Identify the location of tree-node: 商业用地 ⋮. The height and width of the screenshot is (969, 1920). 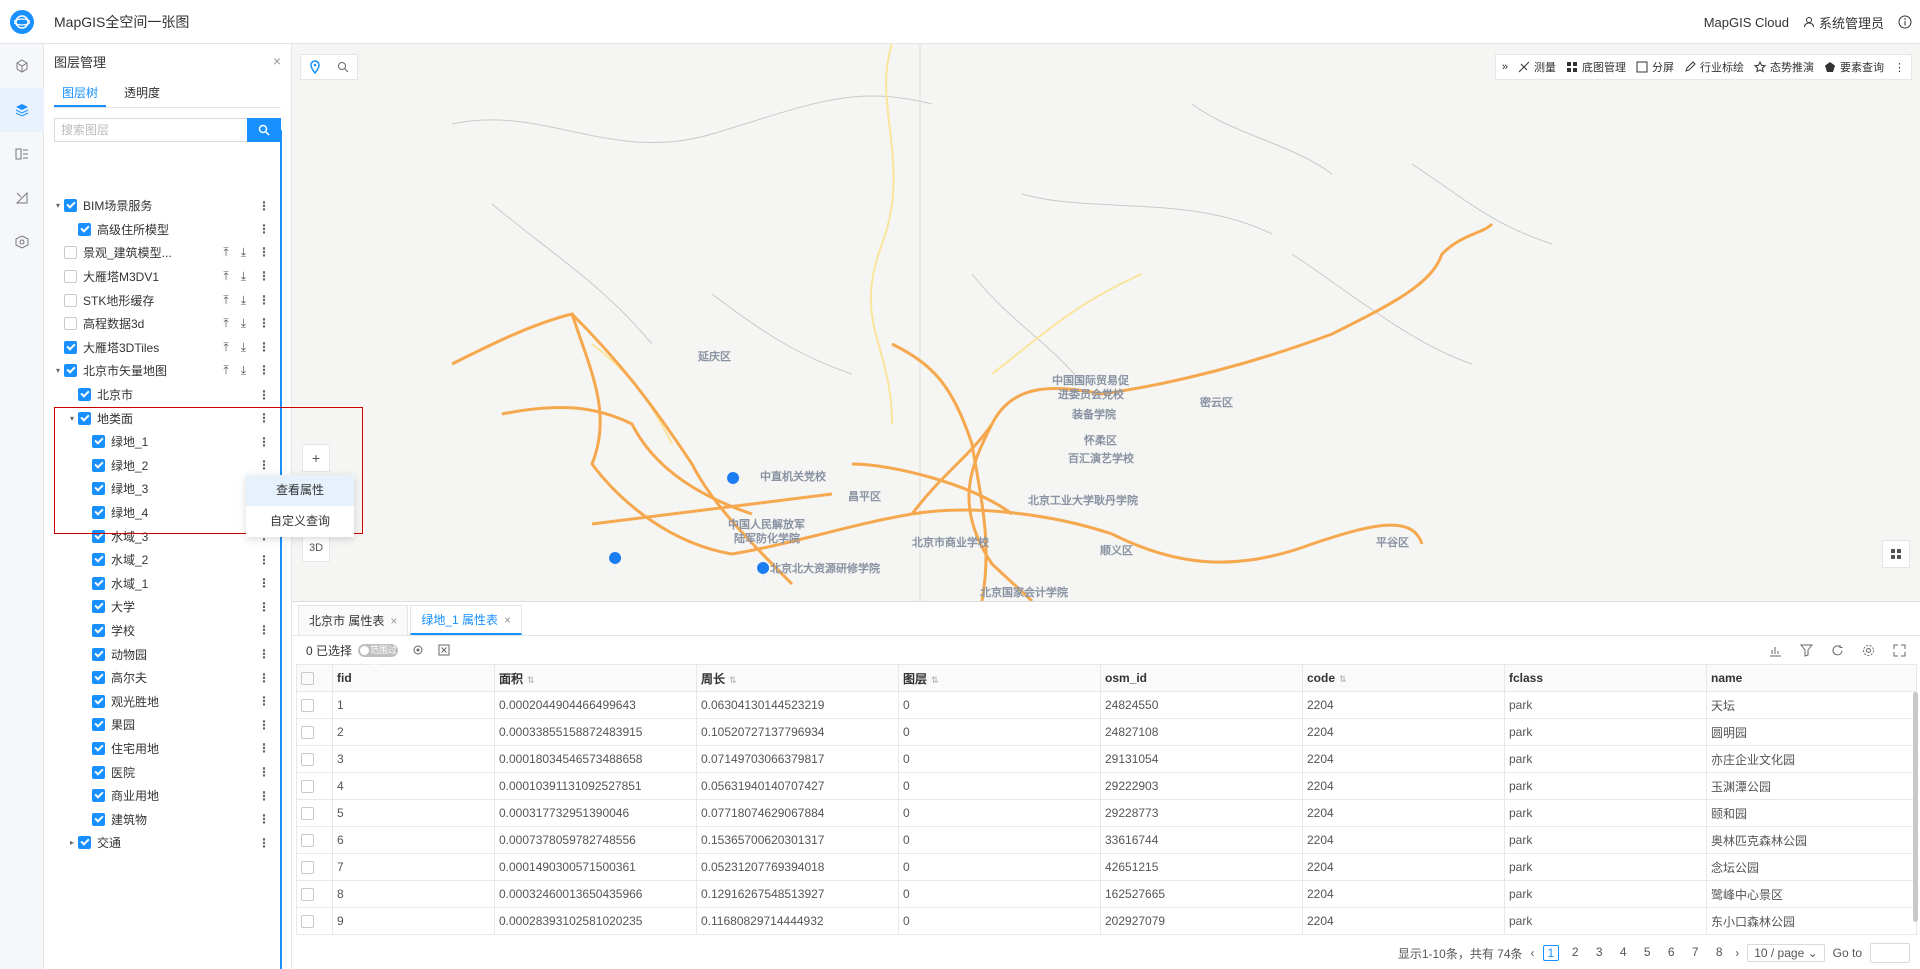
(162, 796).